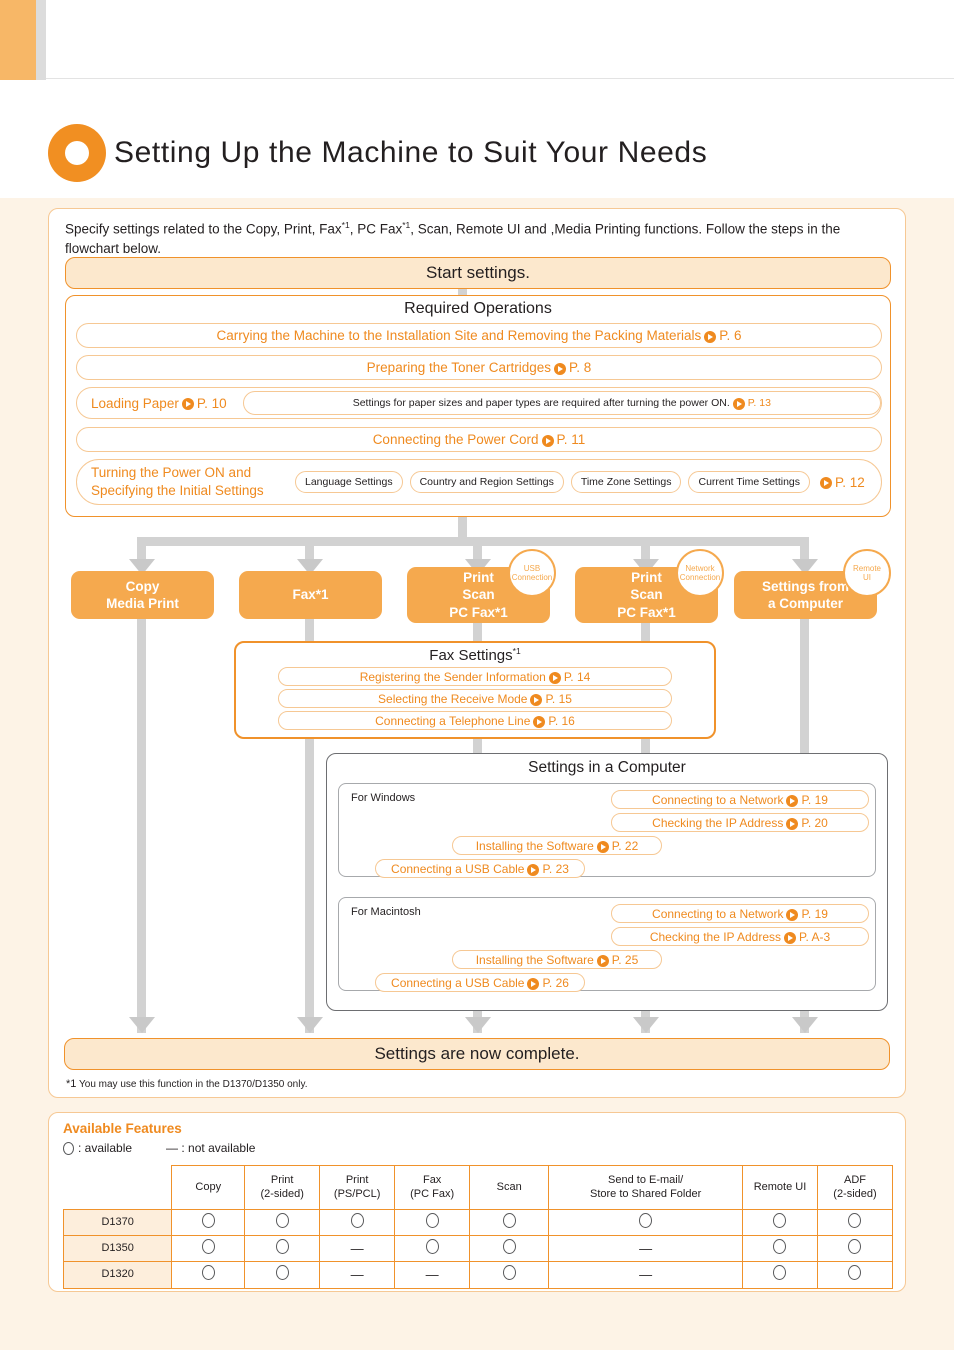 This screenshot has height=1350, width=954. What do you see at coordinates (475, 698) in the screenshot?
I see `fax-row-receive-mode: Selecting the Receive Mode P. 15` at bounding box center [475, 698].